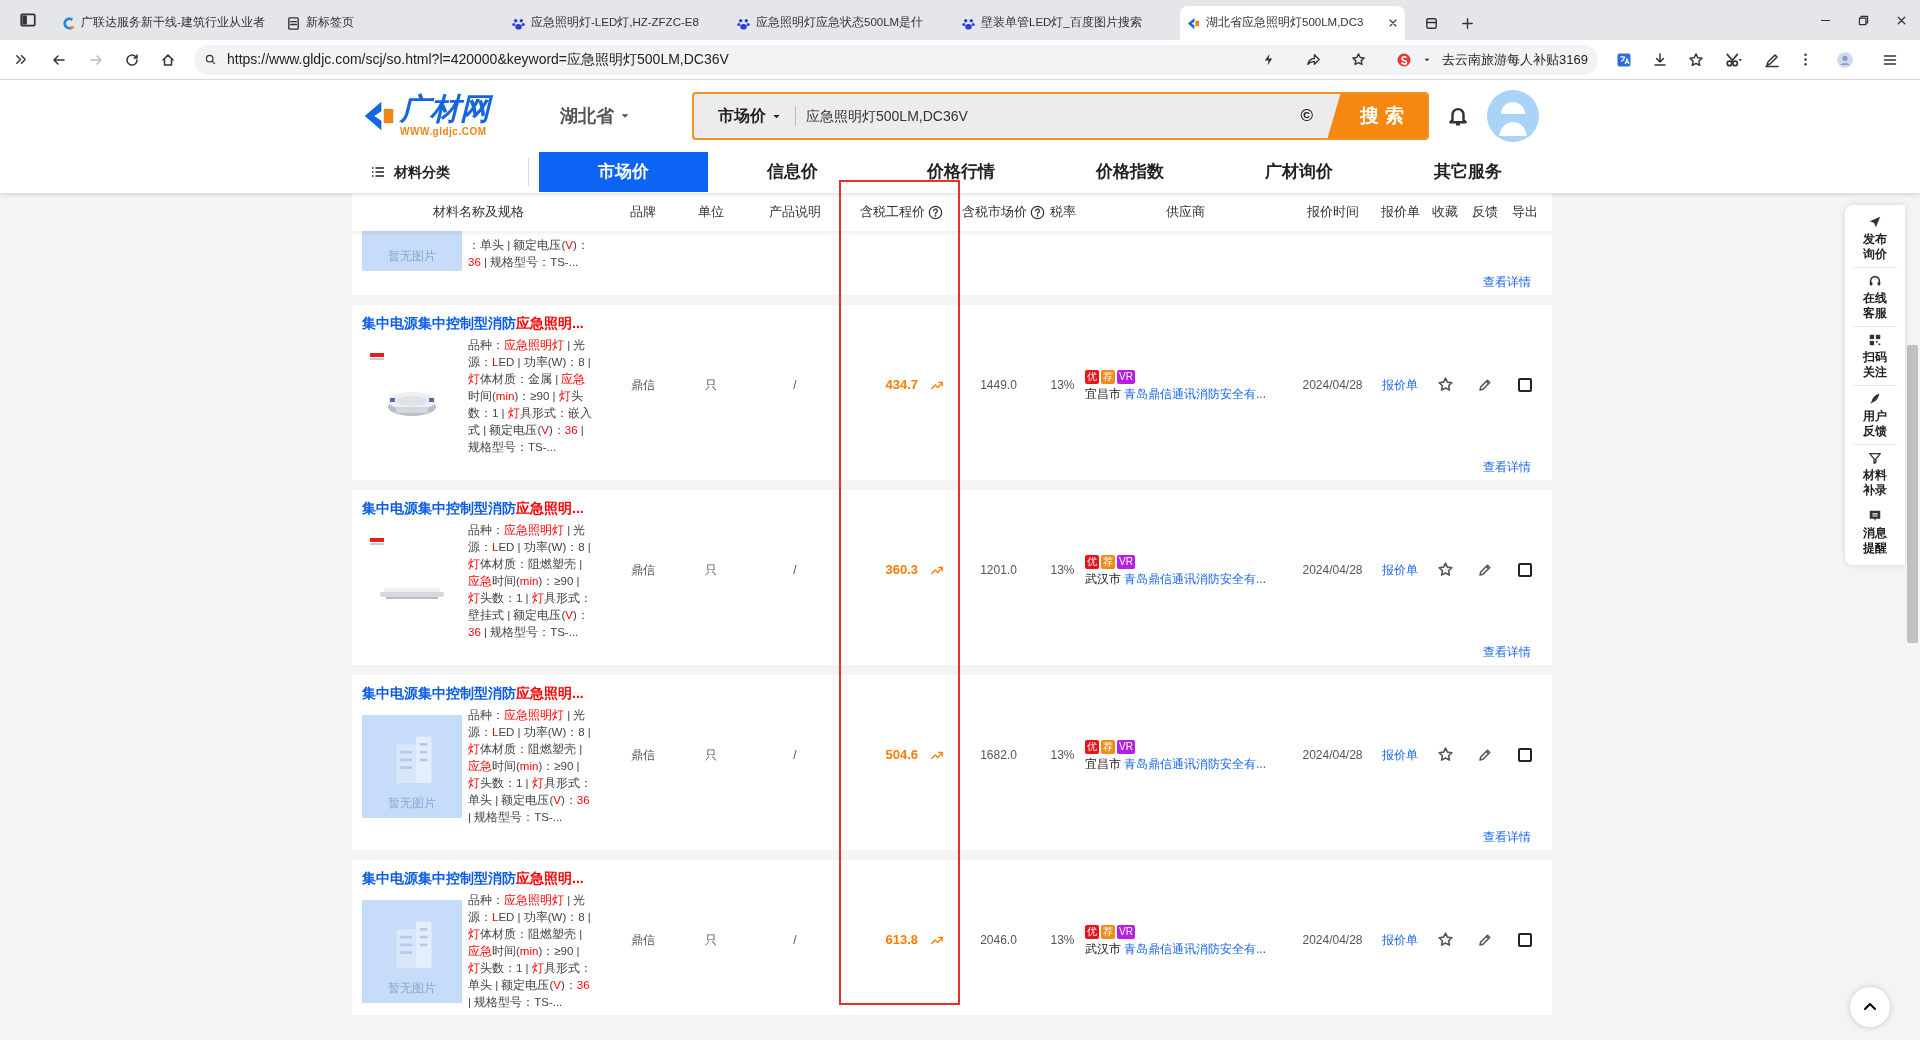 This screenshot has width=1920, height=1040. What do you see at coordinates (901, 939) in the screenshot?
I see `engineering-price: 613.8` at bounding box center [901, 939].